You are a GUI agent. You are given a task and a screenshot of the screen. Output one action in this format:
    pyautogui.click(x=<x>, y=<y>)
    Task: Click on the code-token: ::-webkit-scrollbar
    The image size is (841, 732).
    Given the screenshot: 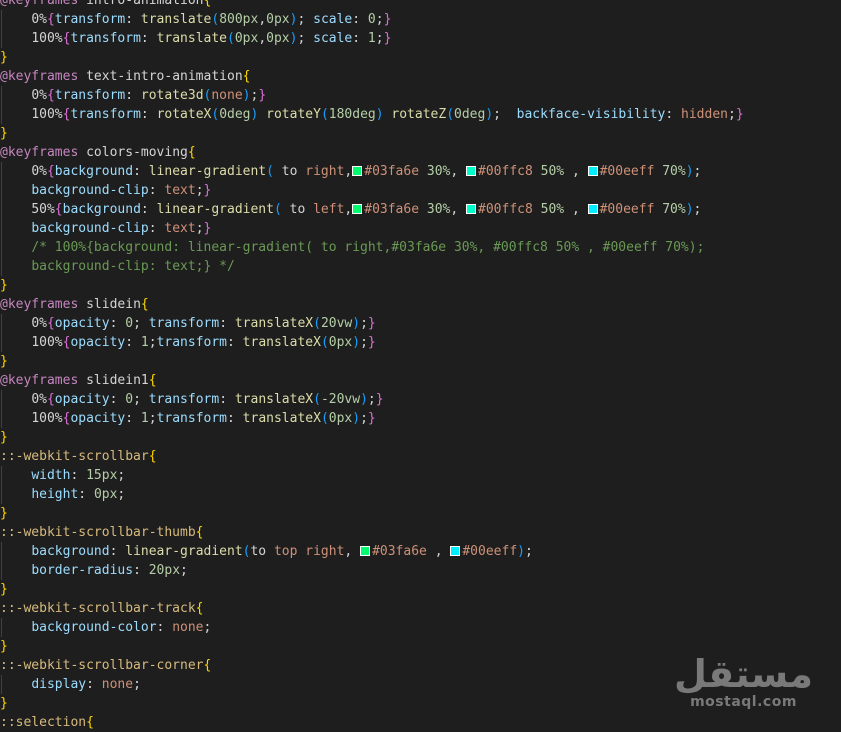 What is the action you would take?
    pyautogui.click(x=74, y=456)
    